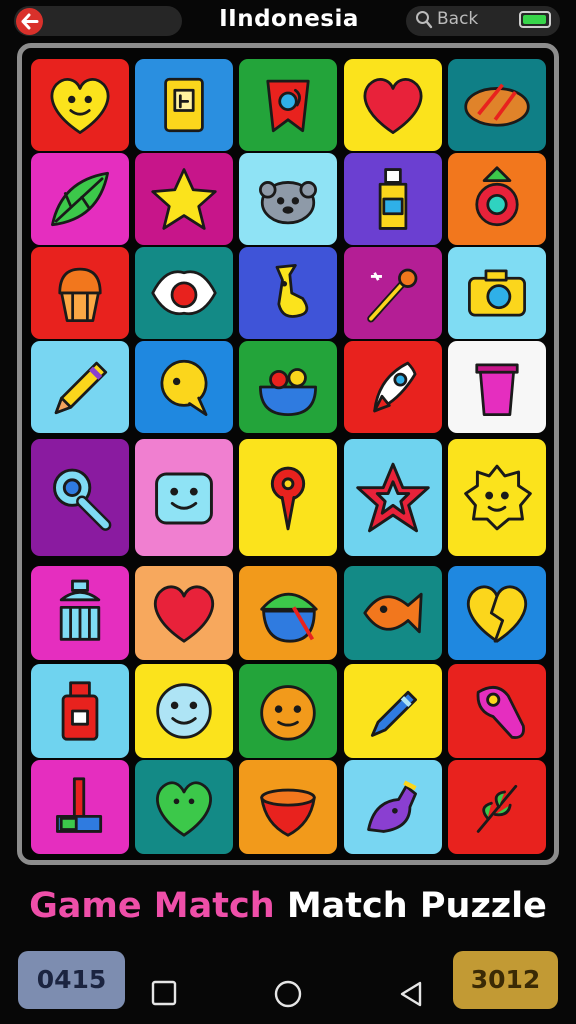 The width and height of the screenshot is (576, 1024). What do you see at coordinates (411, 994) in the screenshot?
I see `back-triangle-icon` at bounding box center [411, 994].